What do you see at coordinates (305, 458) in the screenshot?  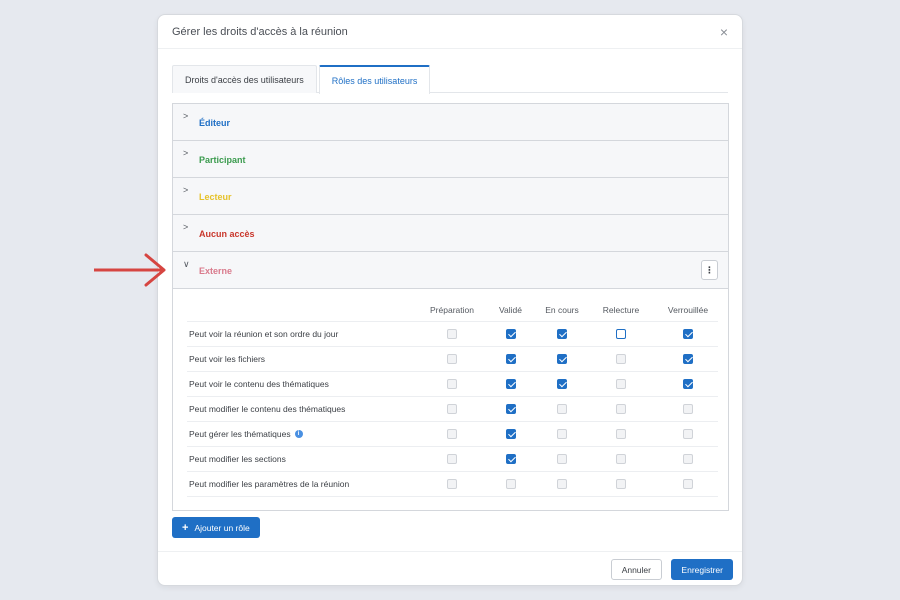 I see `permission-label: Peut modifier les sections` at bounding box center [305, 458].